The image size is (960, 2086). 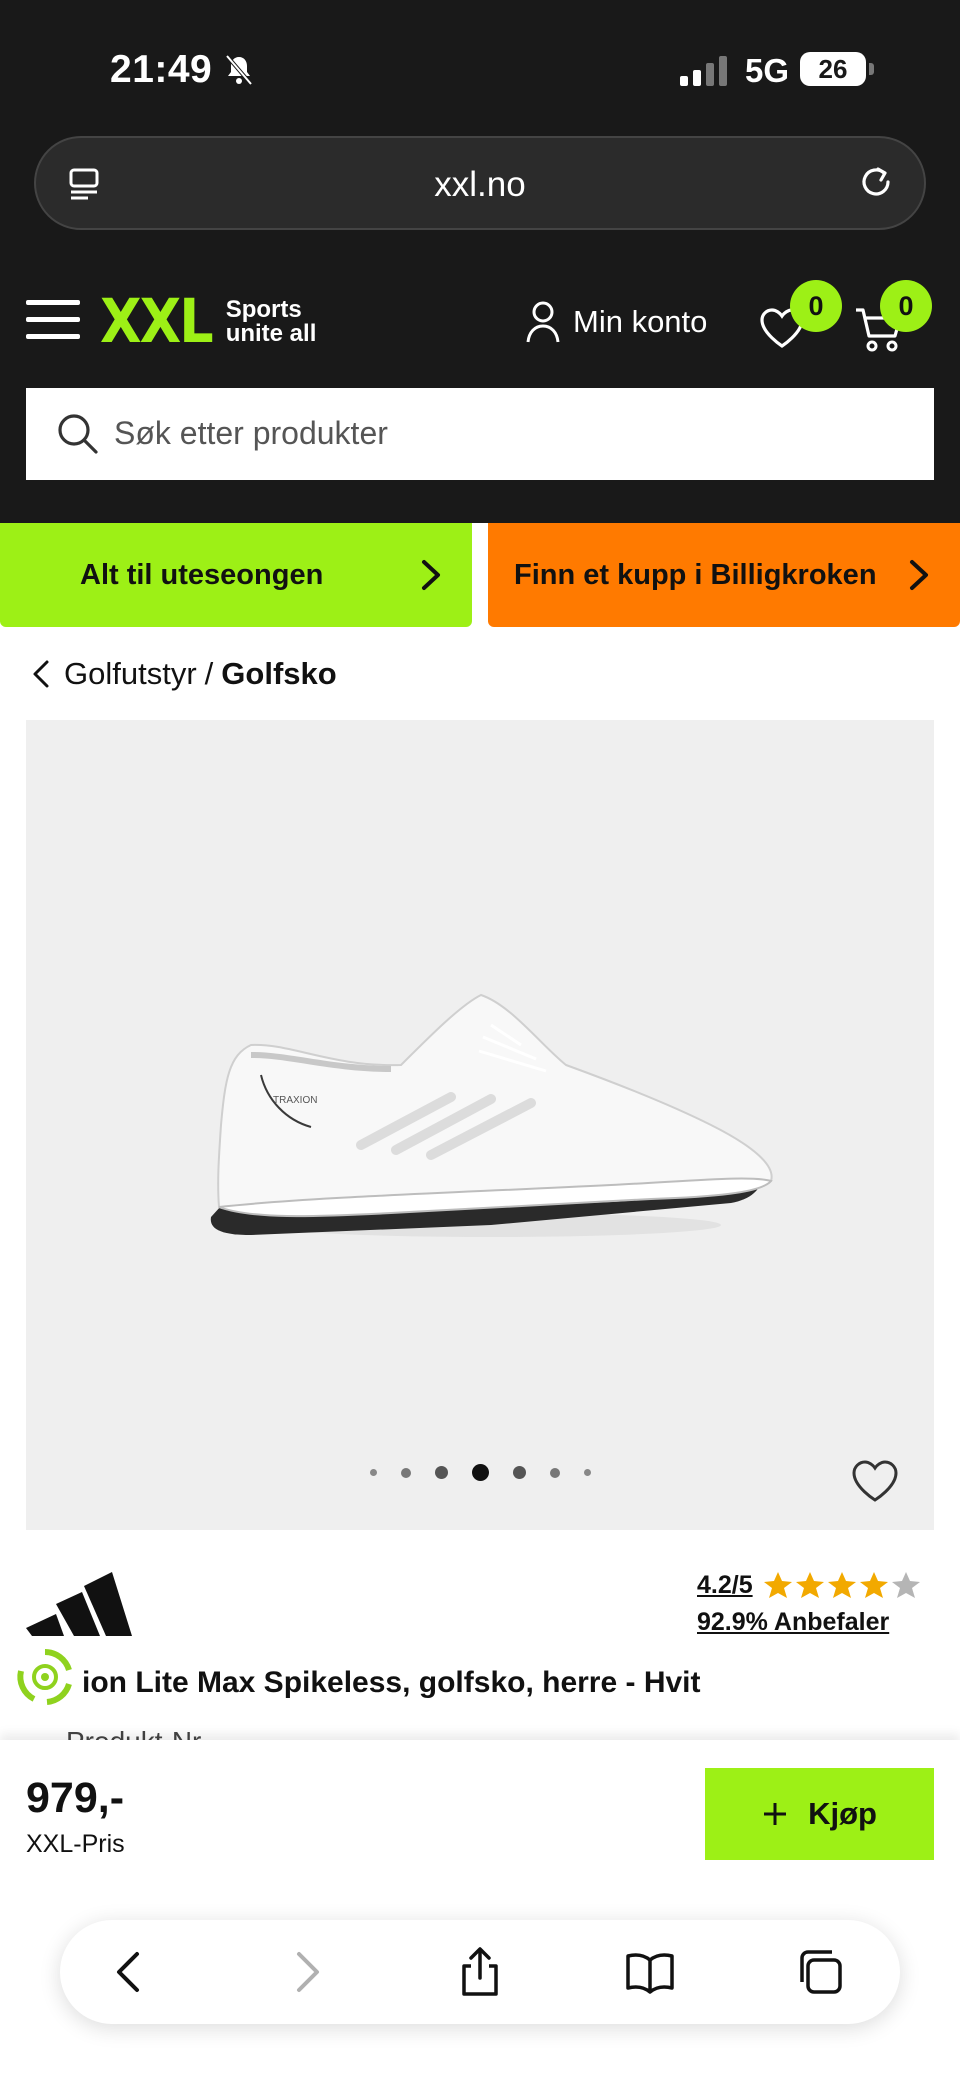 I want to click on status-bar: 21:49 5G 26, so click(x=480, y=65).